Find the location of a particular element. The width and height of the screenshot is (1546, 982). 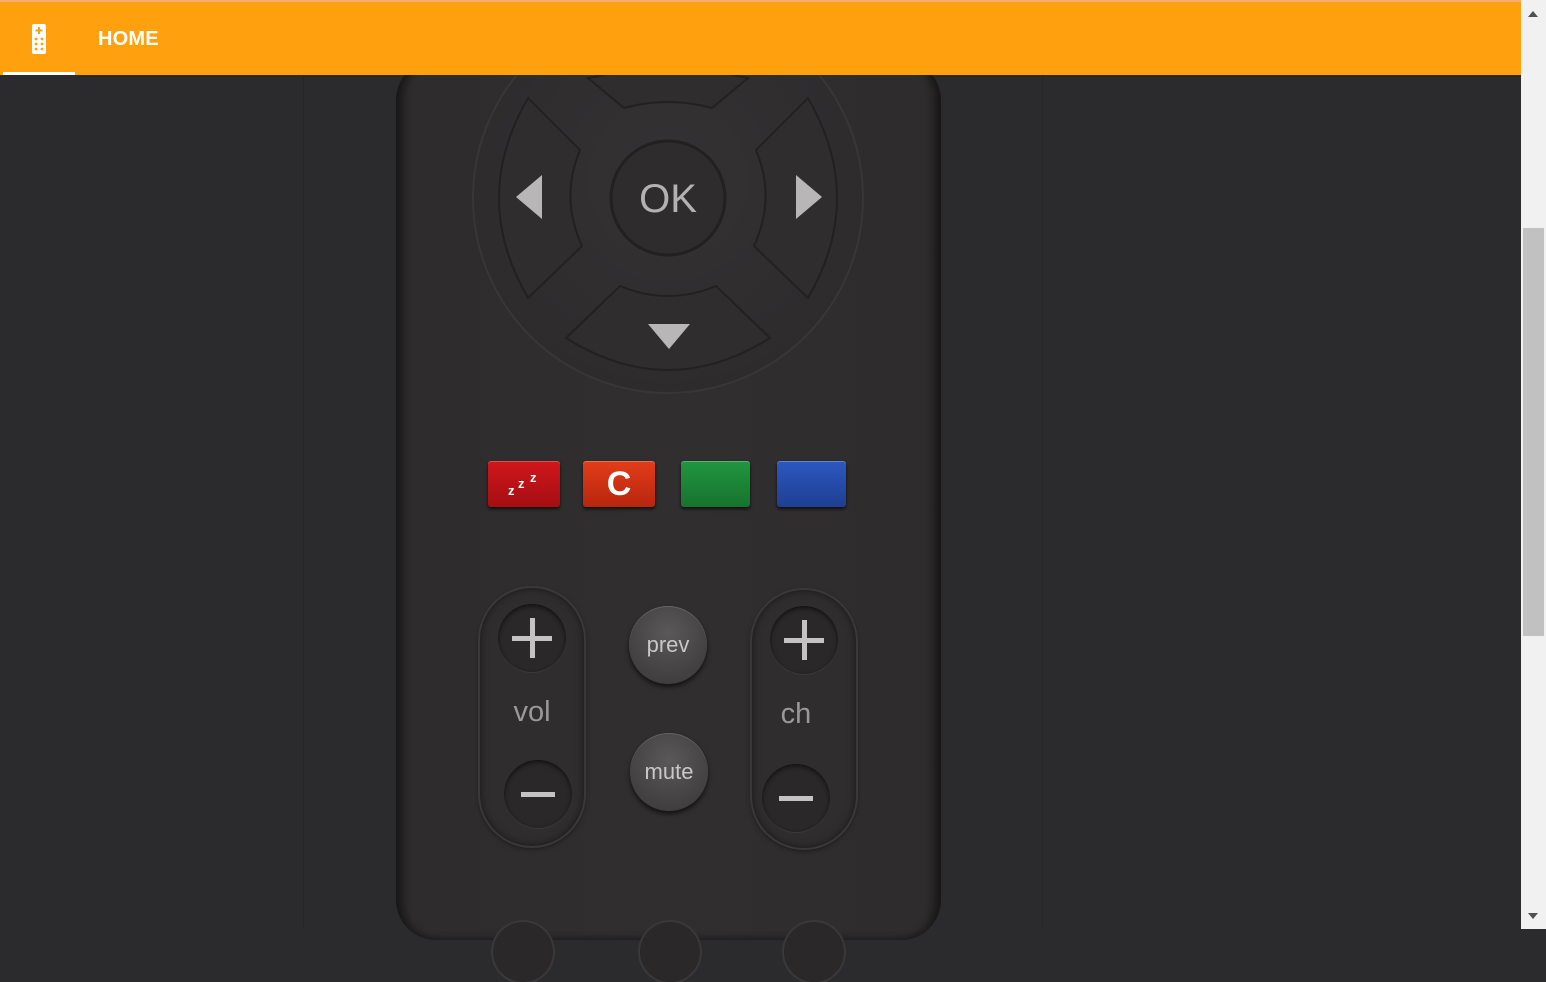

channel-down-button is located at coordinates (796, 798).